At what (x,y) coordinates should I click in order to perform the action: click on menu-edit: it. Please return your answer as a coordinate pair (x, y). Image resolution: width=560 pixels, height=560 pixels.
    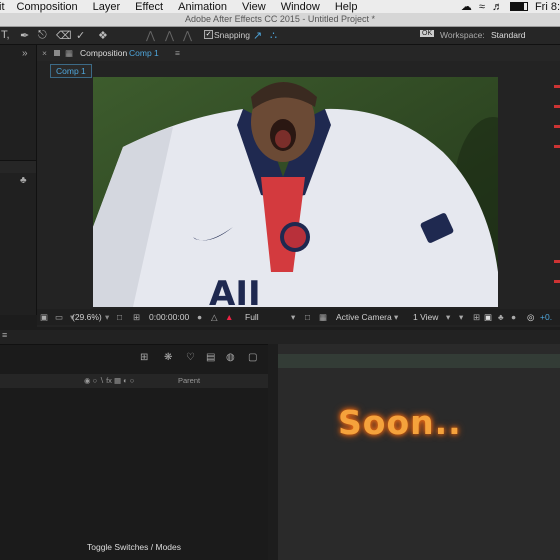
    Looking at the image, I should click on (2, 7).